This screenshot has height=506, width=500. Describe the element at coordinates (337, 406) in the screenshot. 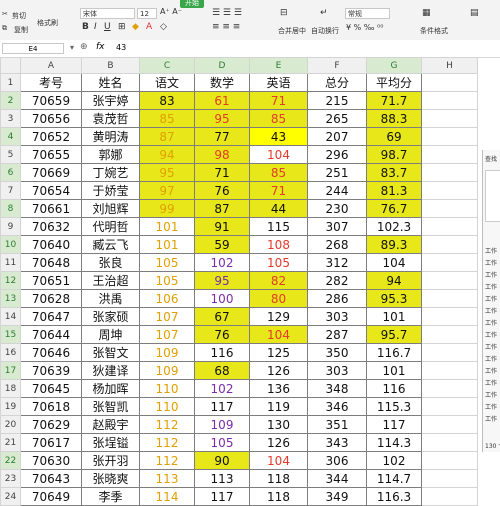

I see `cell-total: 346` at that location.